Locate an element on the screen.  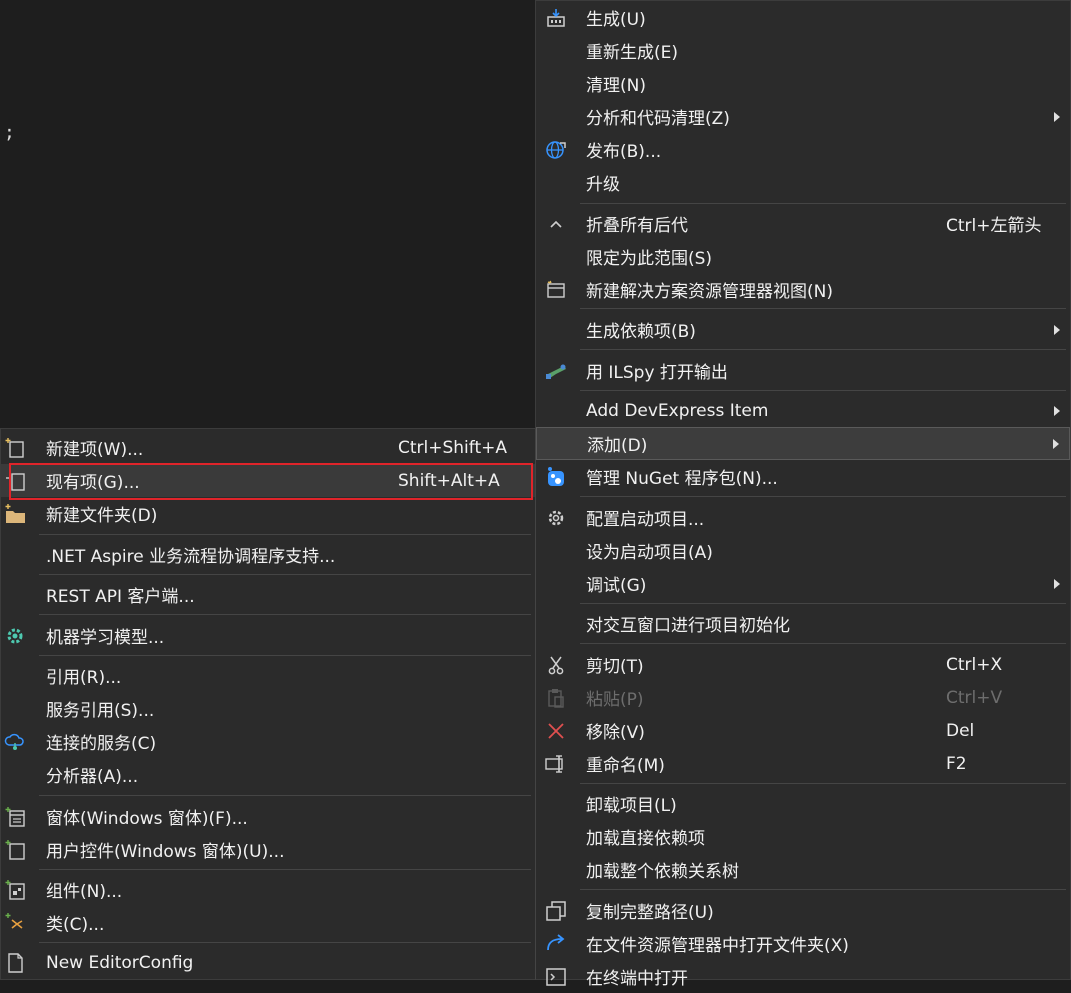
menu-item-new-view: 新建解决方案资源管理器视图(N) is located at coordinates (803, 289).